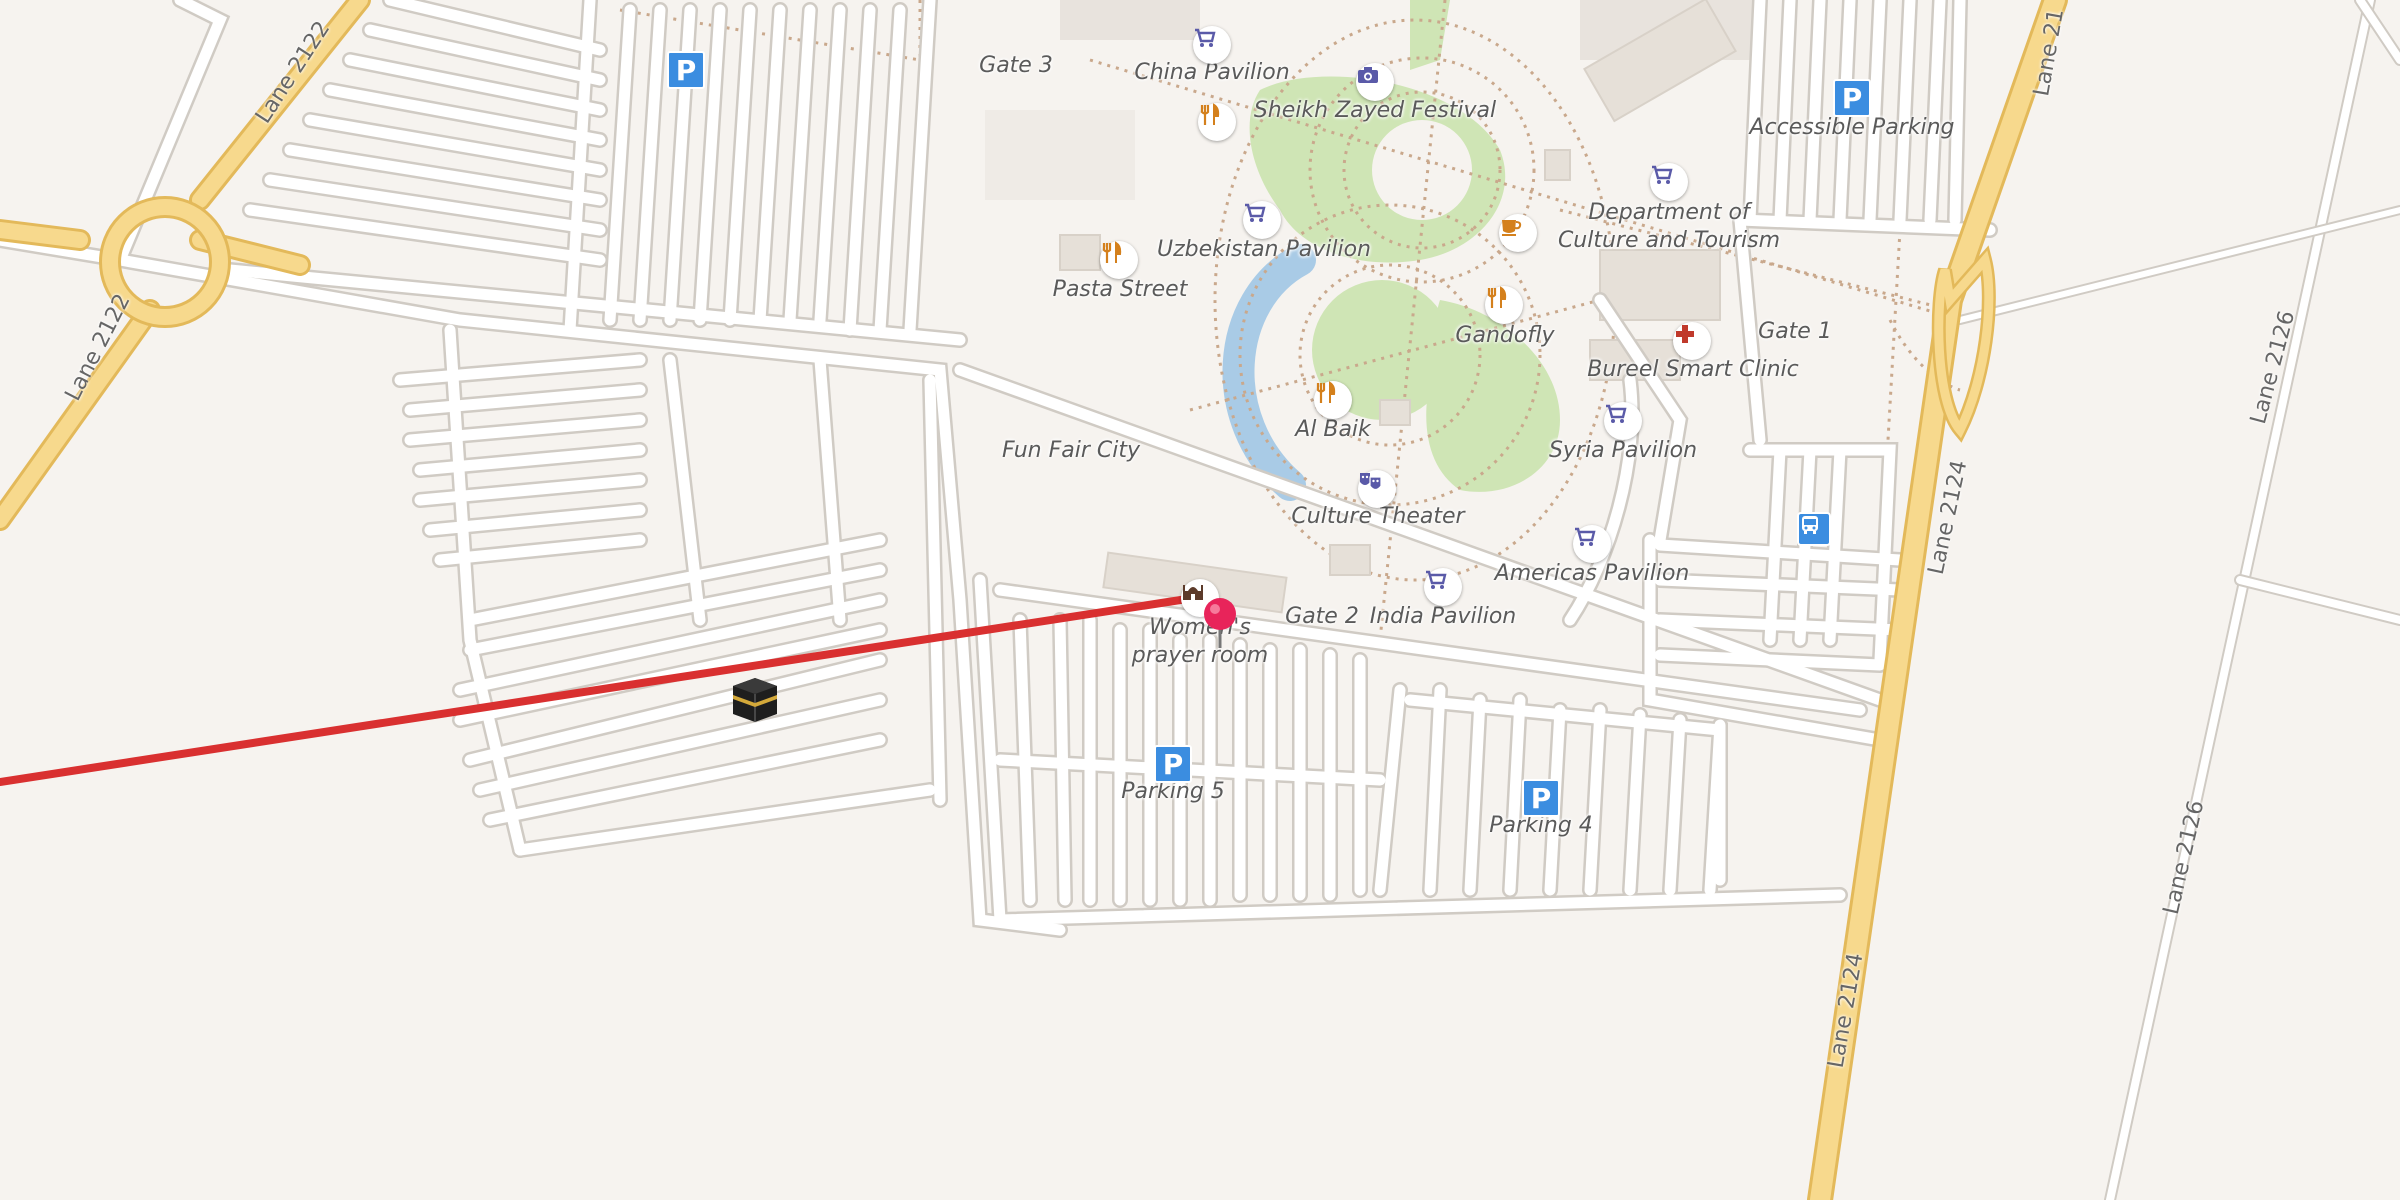  Describe the element at coordinates (1541, 798) in the screenshot. I see `parking-4-icon: P` at that location.